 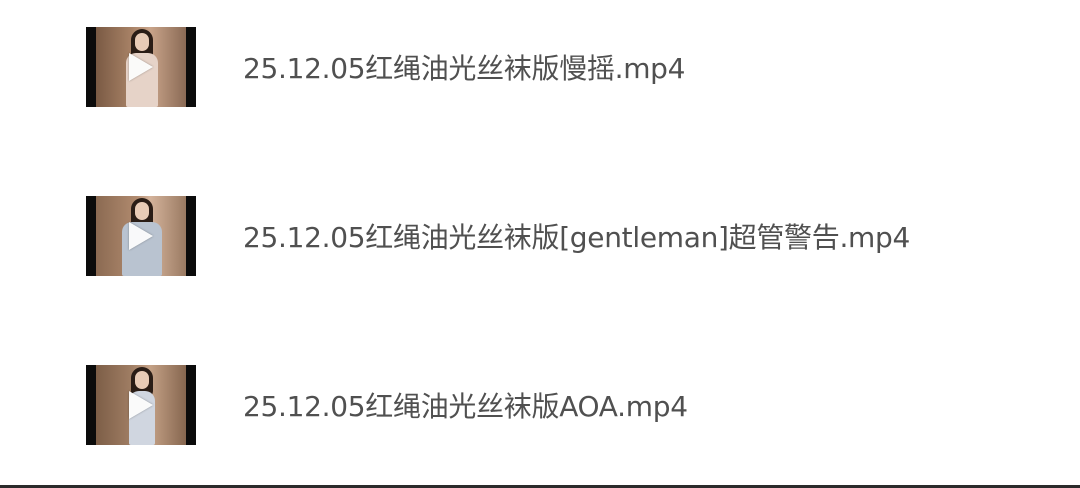 What do you see at coordinates (465, 407) in the screenshot?
I see `file-name: 25.12.05红绳油光丝袜版AOA.mp4` at bounding box center [465, 407].